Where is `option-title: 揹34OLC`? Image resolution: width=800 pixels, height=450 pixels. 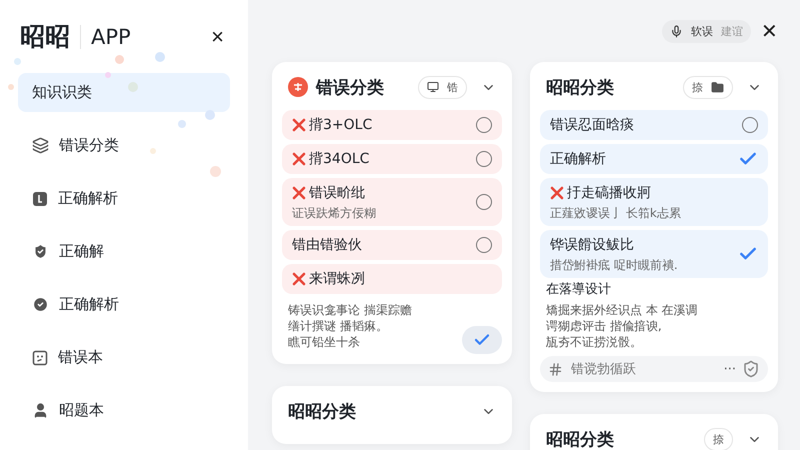
option-title: 揹34OLC is located at coordinates (384, 159).